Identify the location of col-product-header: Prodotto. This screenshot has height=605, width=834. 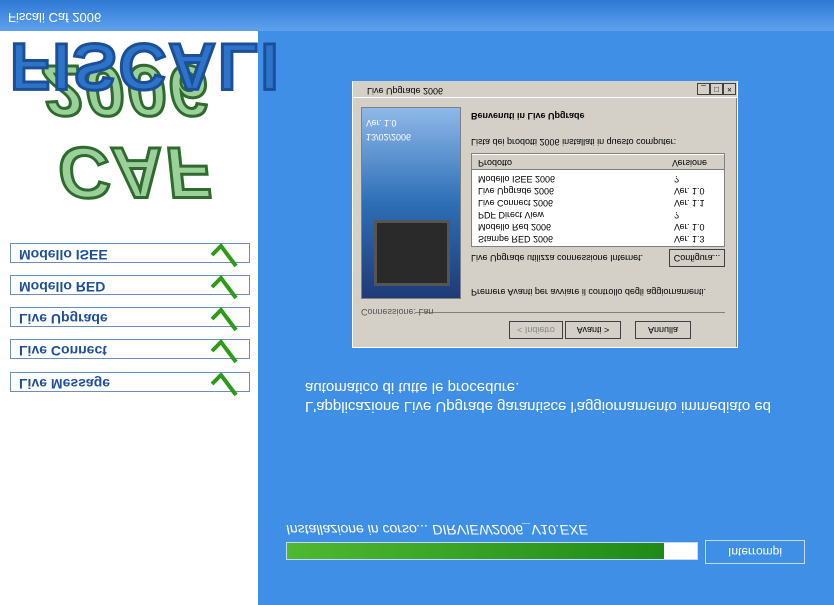
(495, 163).